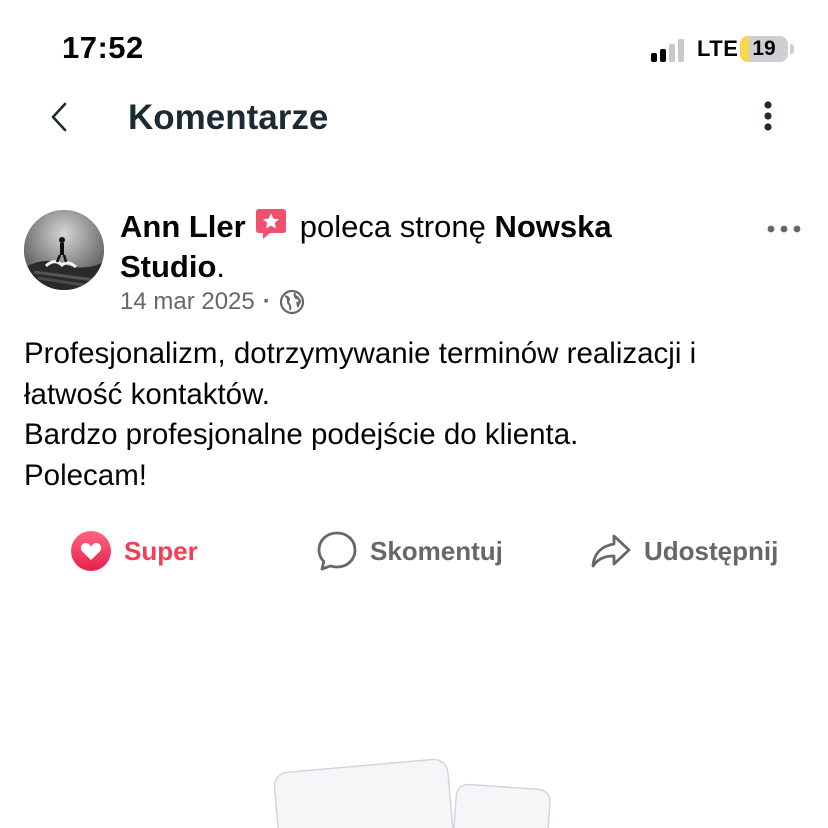 Image resolution: width=828 pixels, height=828 pixels. I want to click on network-type: LTE, so click(718, 48).